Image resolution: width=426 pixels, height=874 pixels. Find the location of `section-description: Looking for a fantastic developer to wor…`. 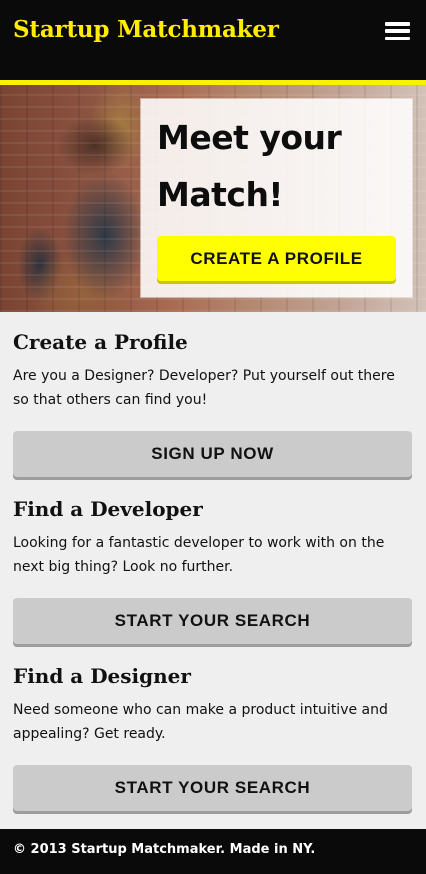

section-description: Looking for a fantastic developer to wor… is located at coordinates (199, 555).